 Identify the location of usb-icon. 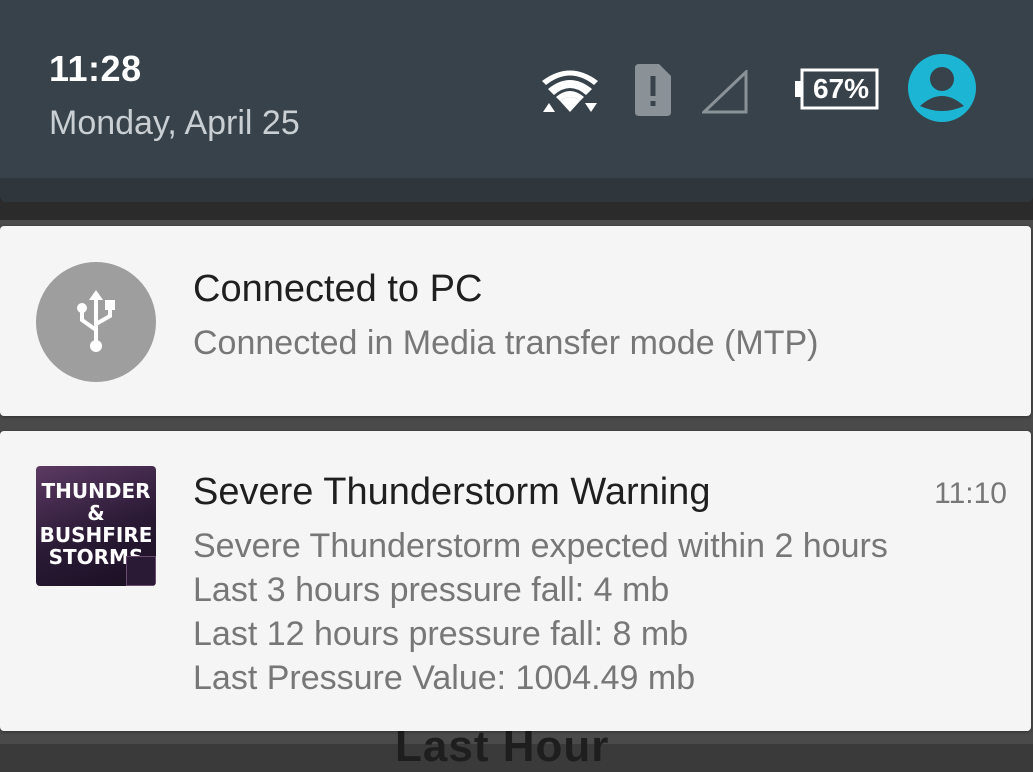
(96, 321).